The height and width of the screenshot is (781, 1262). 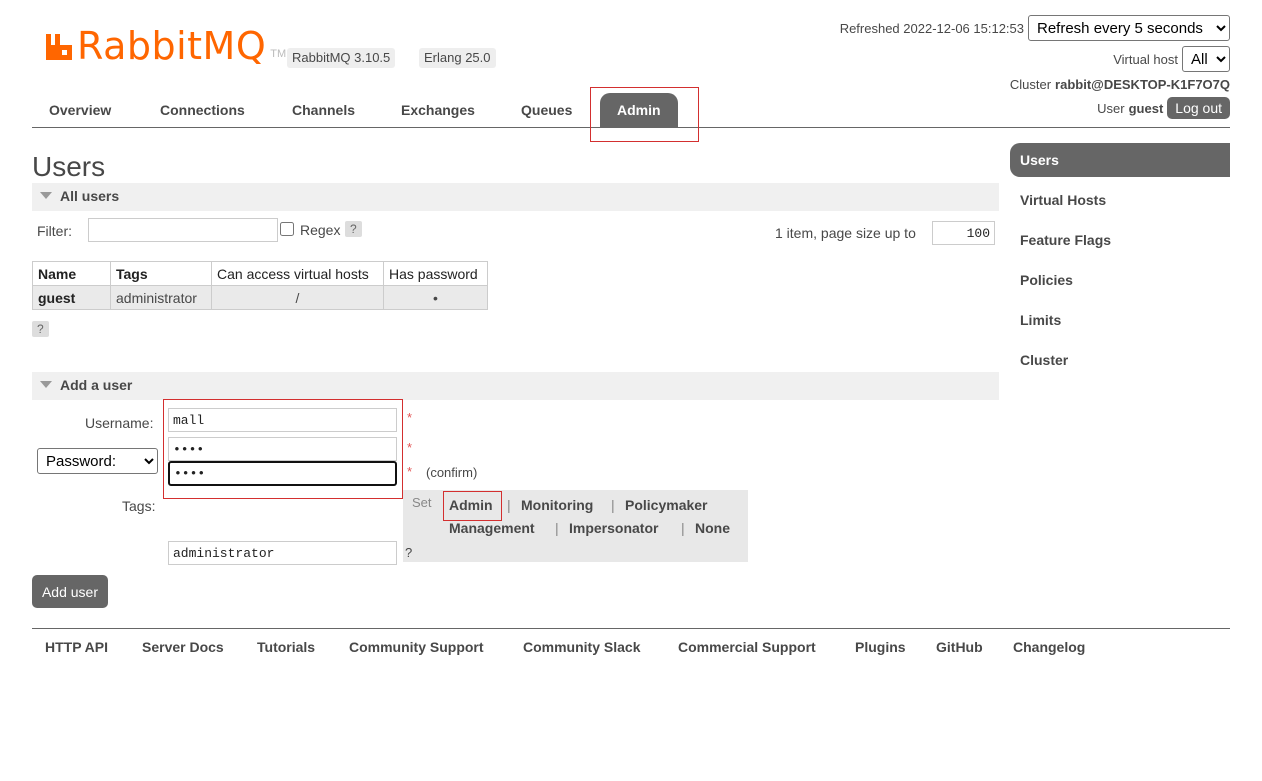 I want to click on vhost-label: Virtual host, so click(x=1145, y=59).